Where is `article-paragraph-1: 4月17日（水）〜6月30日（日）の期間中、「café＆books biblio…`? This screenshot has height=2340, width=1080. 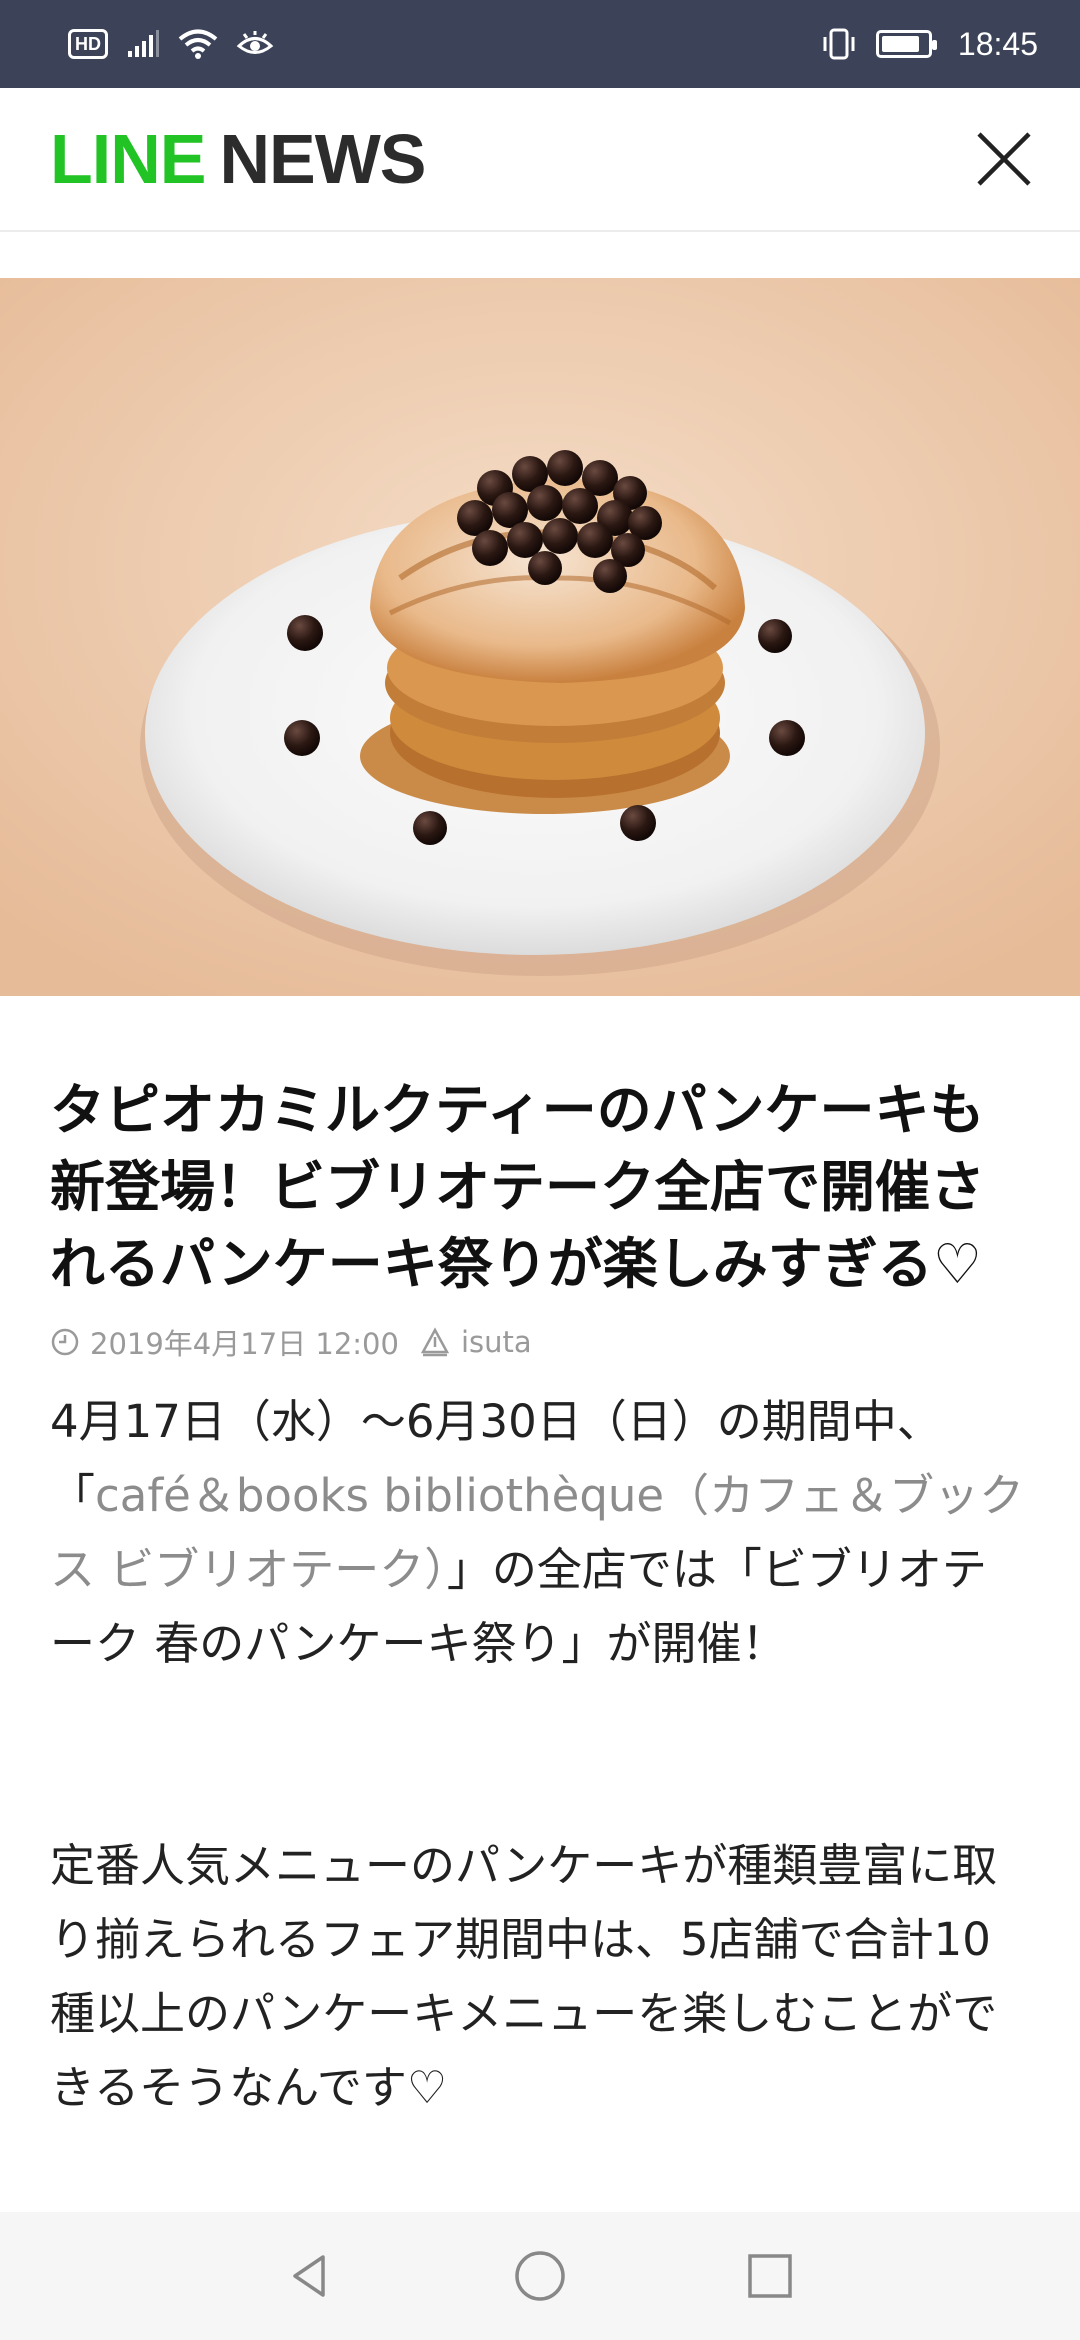 article-paragraph-1: 4月17日（水）〜6月30日（日）の期間中、「café＆books biblio… is located at coordinates (540, 1533).